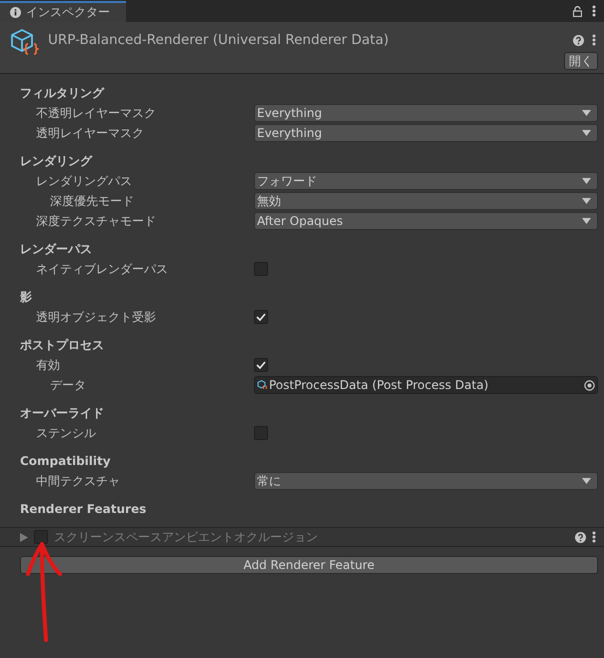 This screenshot has height=658, width=604. What do you see at coordinates (426, 181) in the screenshot?
I see `dropdown: フォワード` at bounding box center [426, 181].